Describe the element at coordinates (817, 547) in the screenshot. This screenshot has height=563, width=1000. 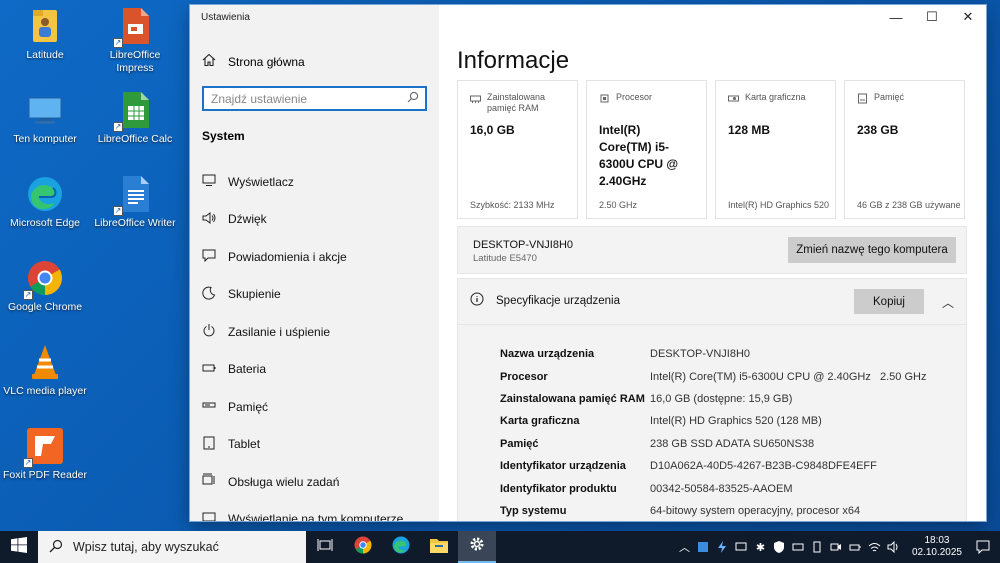
I see `tray-device-icon` at that location.